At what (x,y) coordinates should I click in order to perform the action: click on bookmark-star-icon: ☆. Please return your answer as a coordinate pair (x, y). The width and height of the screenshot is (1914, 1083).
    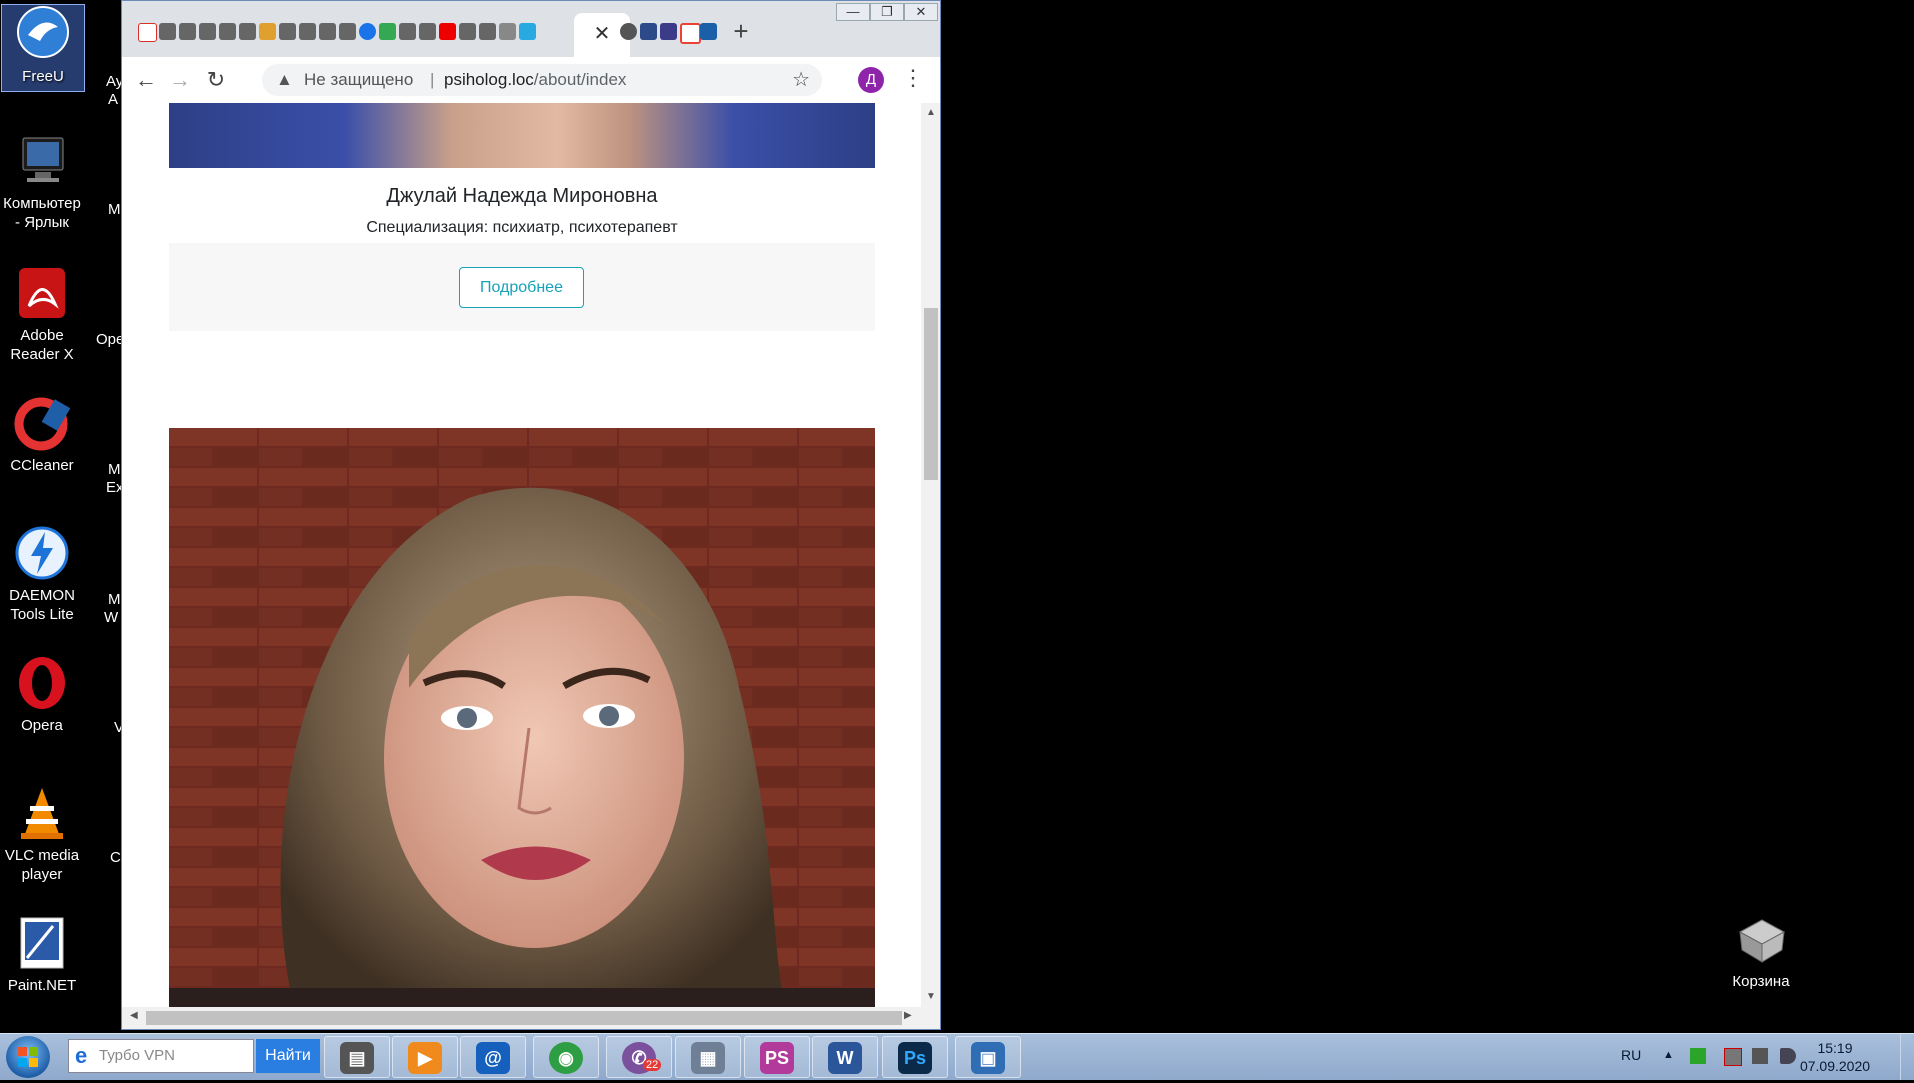
    Looking at the image, I should click on (801, 80).